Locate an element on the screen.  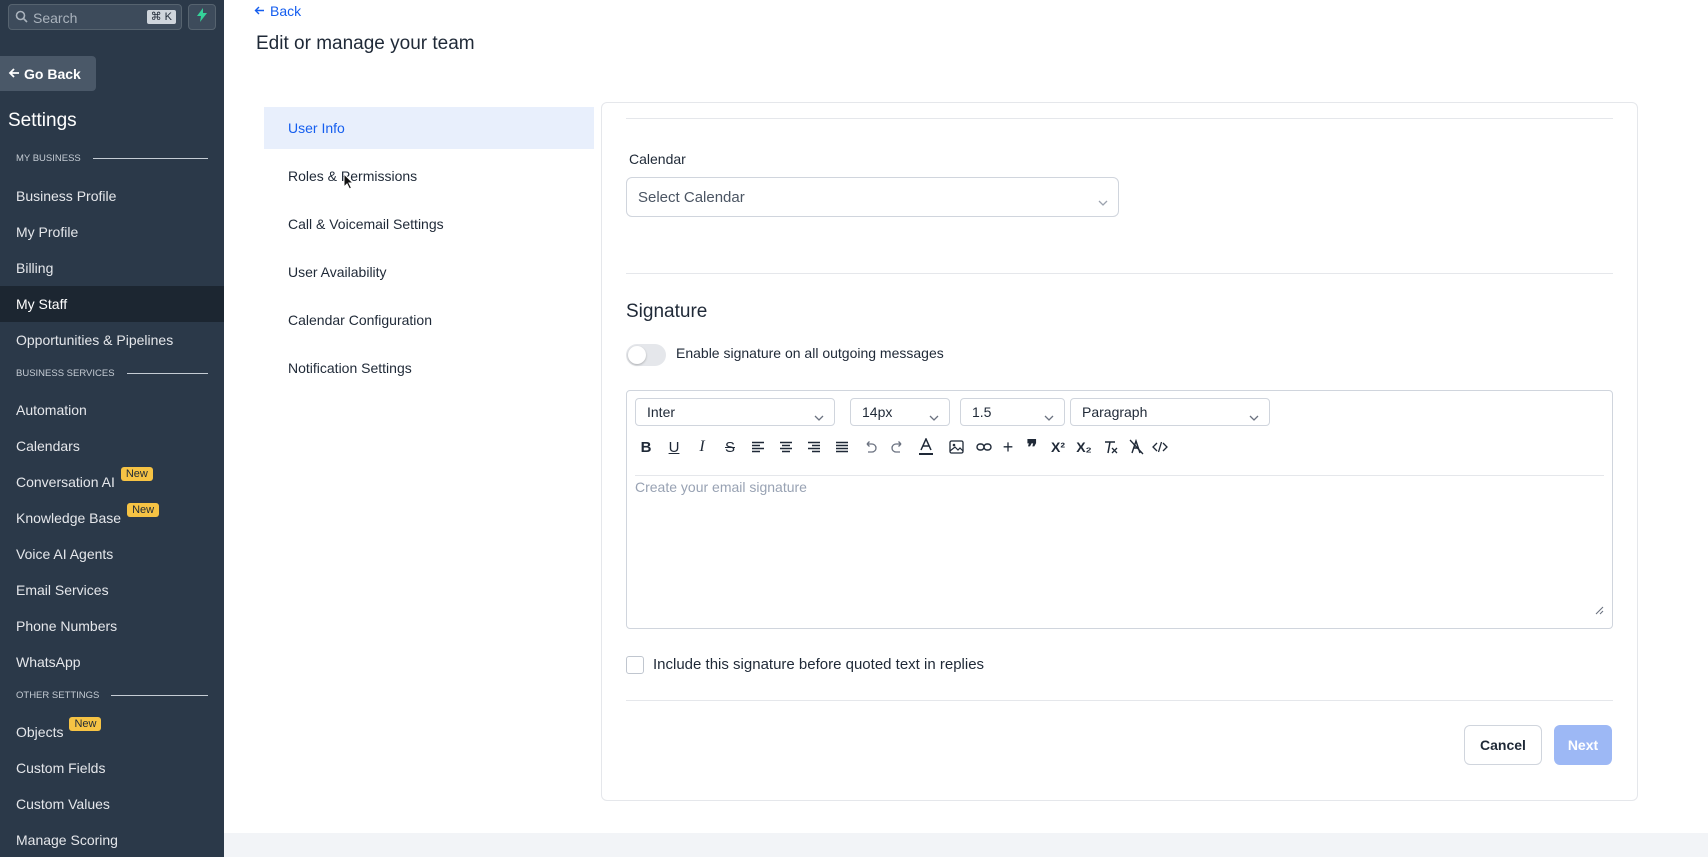
toggle-knob is located at coordinates (637, 355).